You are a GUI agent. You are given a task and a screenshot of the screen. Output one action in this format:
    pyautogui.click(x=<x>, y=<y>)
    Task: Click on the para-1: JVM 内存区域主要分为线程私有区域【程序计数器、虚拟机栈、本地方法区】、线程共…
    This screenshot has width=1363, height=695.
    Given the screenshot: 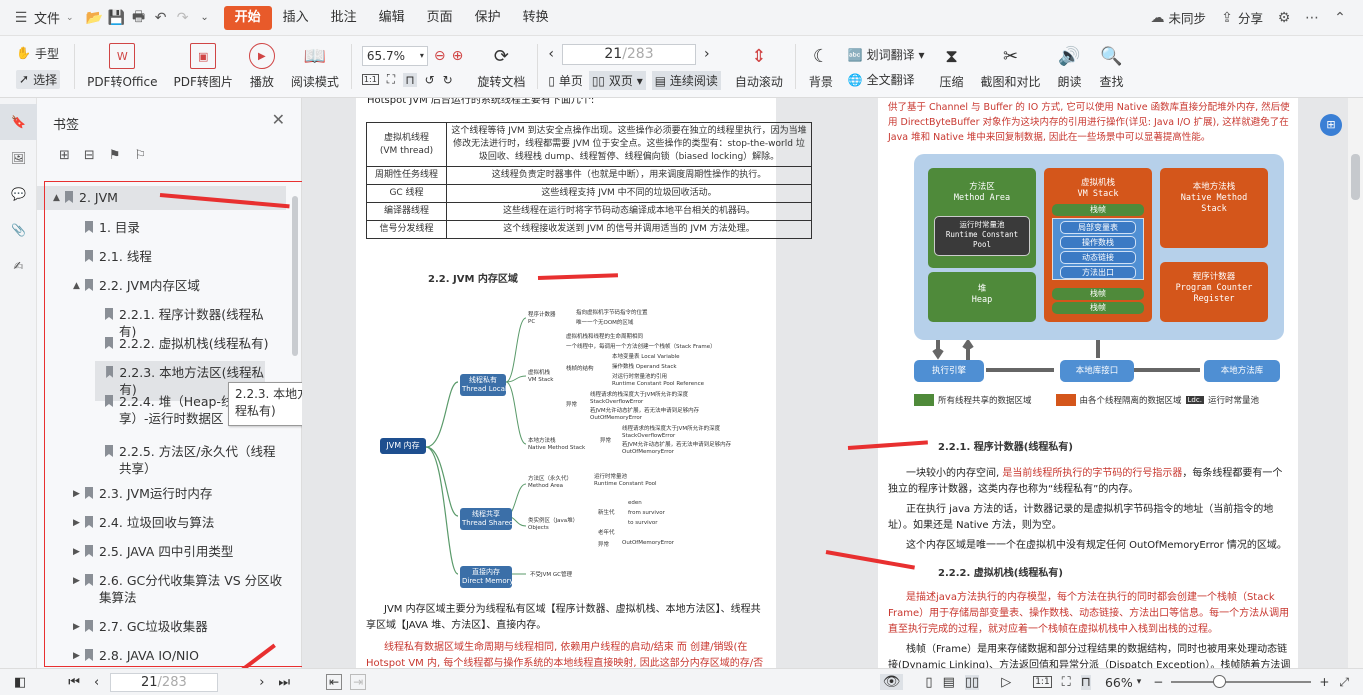 What is the action you would take?
    pyautogui.click(x=563, y=617)
    